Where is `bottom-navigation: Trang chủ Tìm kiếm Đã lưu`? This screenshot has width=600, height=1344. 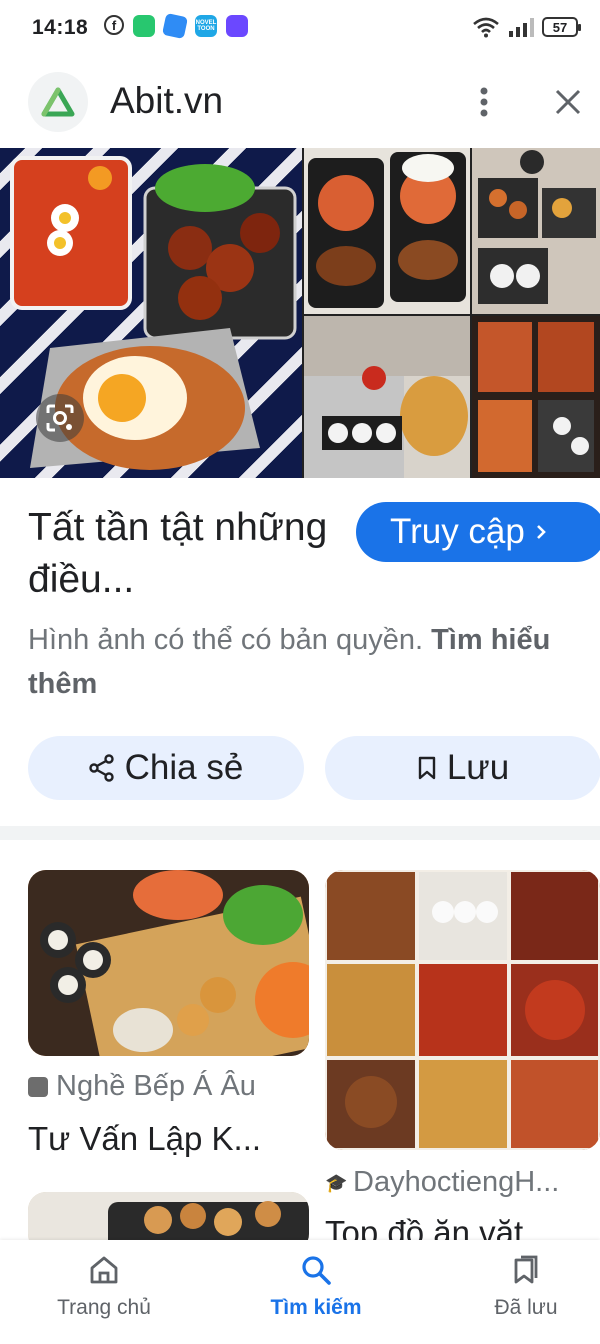 bottom-navigation: Trang chủ Tìm kiếm Đã lưu is located at coordinates (300, 1292).